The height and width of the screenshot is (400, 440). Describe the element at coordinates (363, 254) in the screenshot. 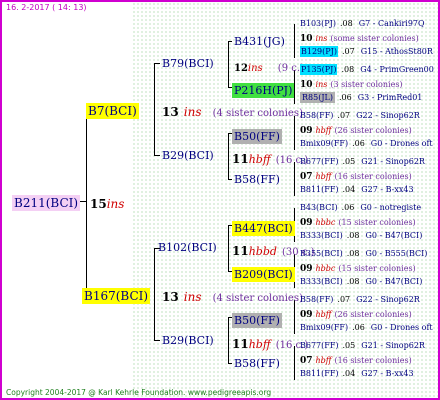

I see `gen4-node: B355(BCI) .08 G0 - B555(BCI)` at that location.